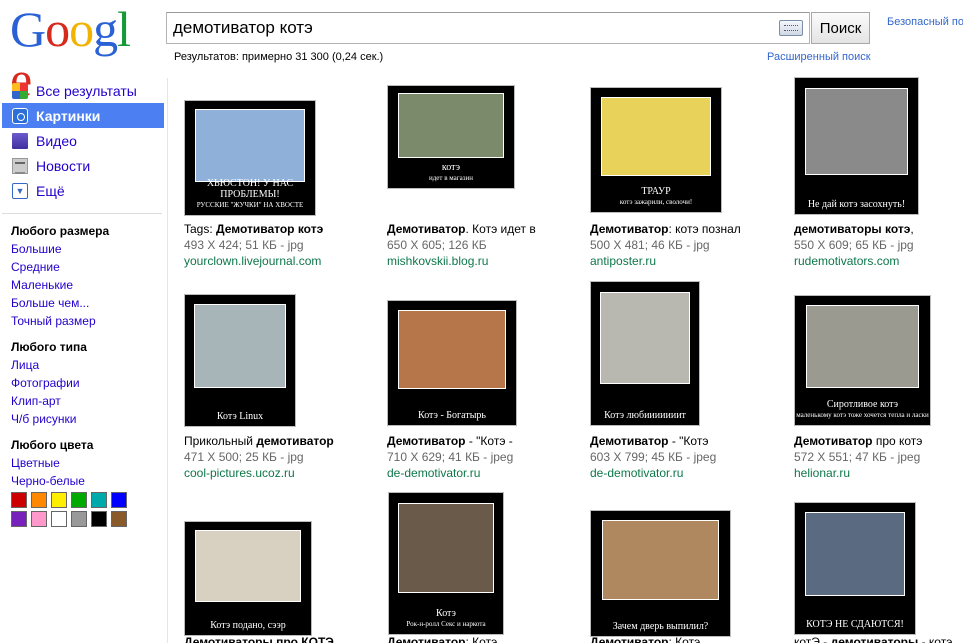 This screenshot has width=963, height=643. Describe the element at coordinates (82, 213) in the screenshot. I see `sidebar-divider` at that location.